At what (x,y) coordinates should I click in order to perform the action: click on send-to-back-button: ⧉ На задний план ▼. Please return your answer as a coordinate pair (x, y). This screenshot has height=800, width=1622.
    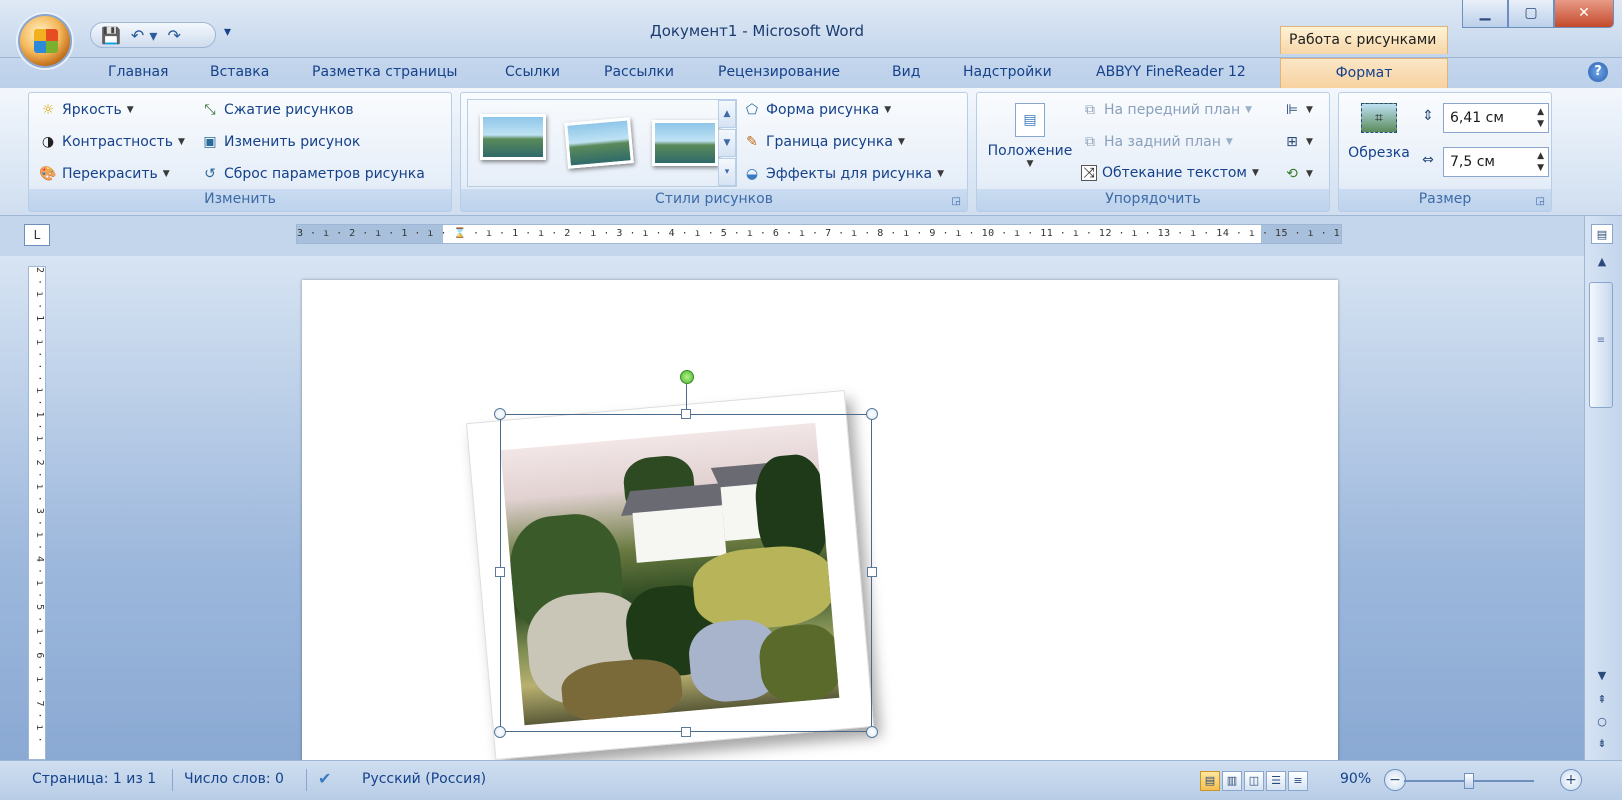
    Looking at the image, I should click on (1157, 142).